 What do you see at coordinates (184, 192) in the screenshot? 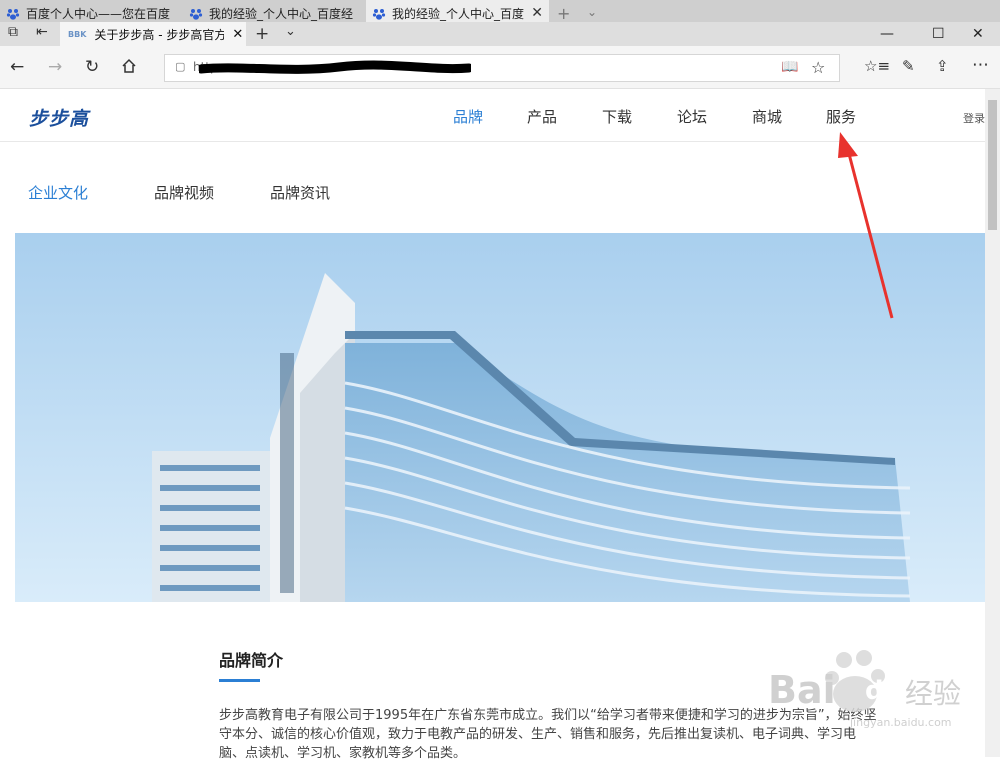
I see `subnav-video: 品牌视频` at bounding box center [184, 192].